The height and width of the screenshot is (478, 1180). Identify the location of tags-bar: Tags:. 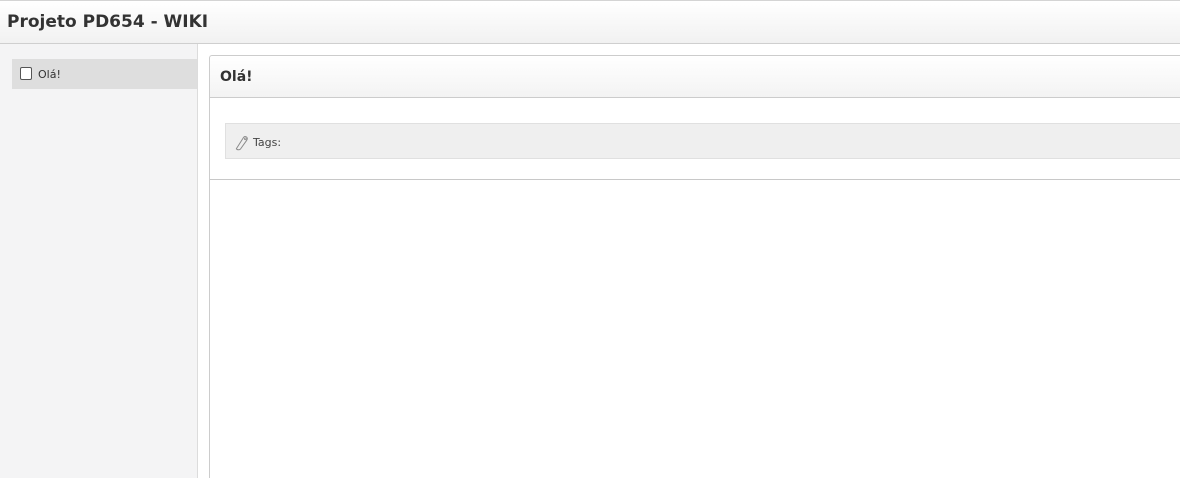
(702, 141).